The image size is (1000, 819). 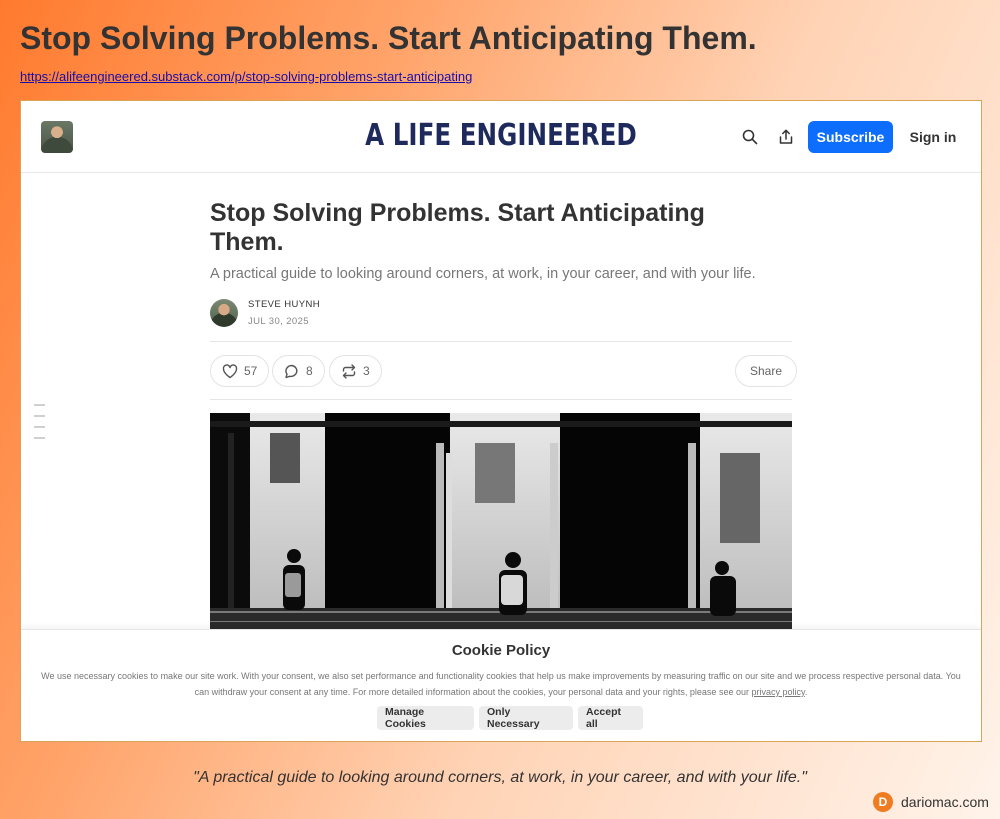 I want to click on cookie-title: Cookie Policy, so click(x=501, y=650).